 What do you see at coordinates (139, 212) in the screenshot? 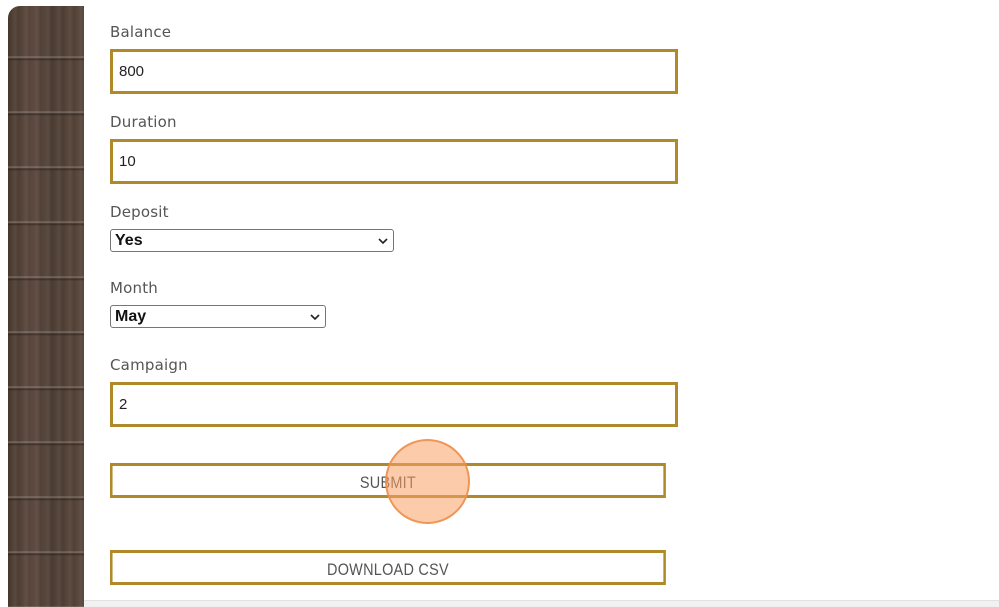
I see `deposit-label: Deposit` at bounding box center [139, 212].